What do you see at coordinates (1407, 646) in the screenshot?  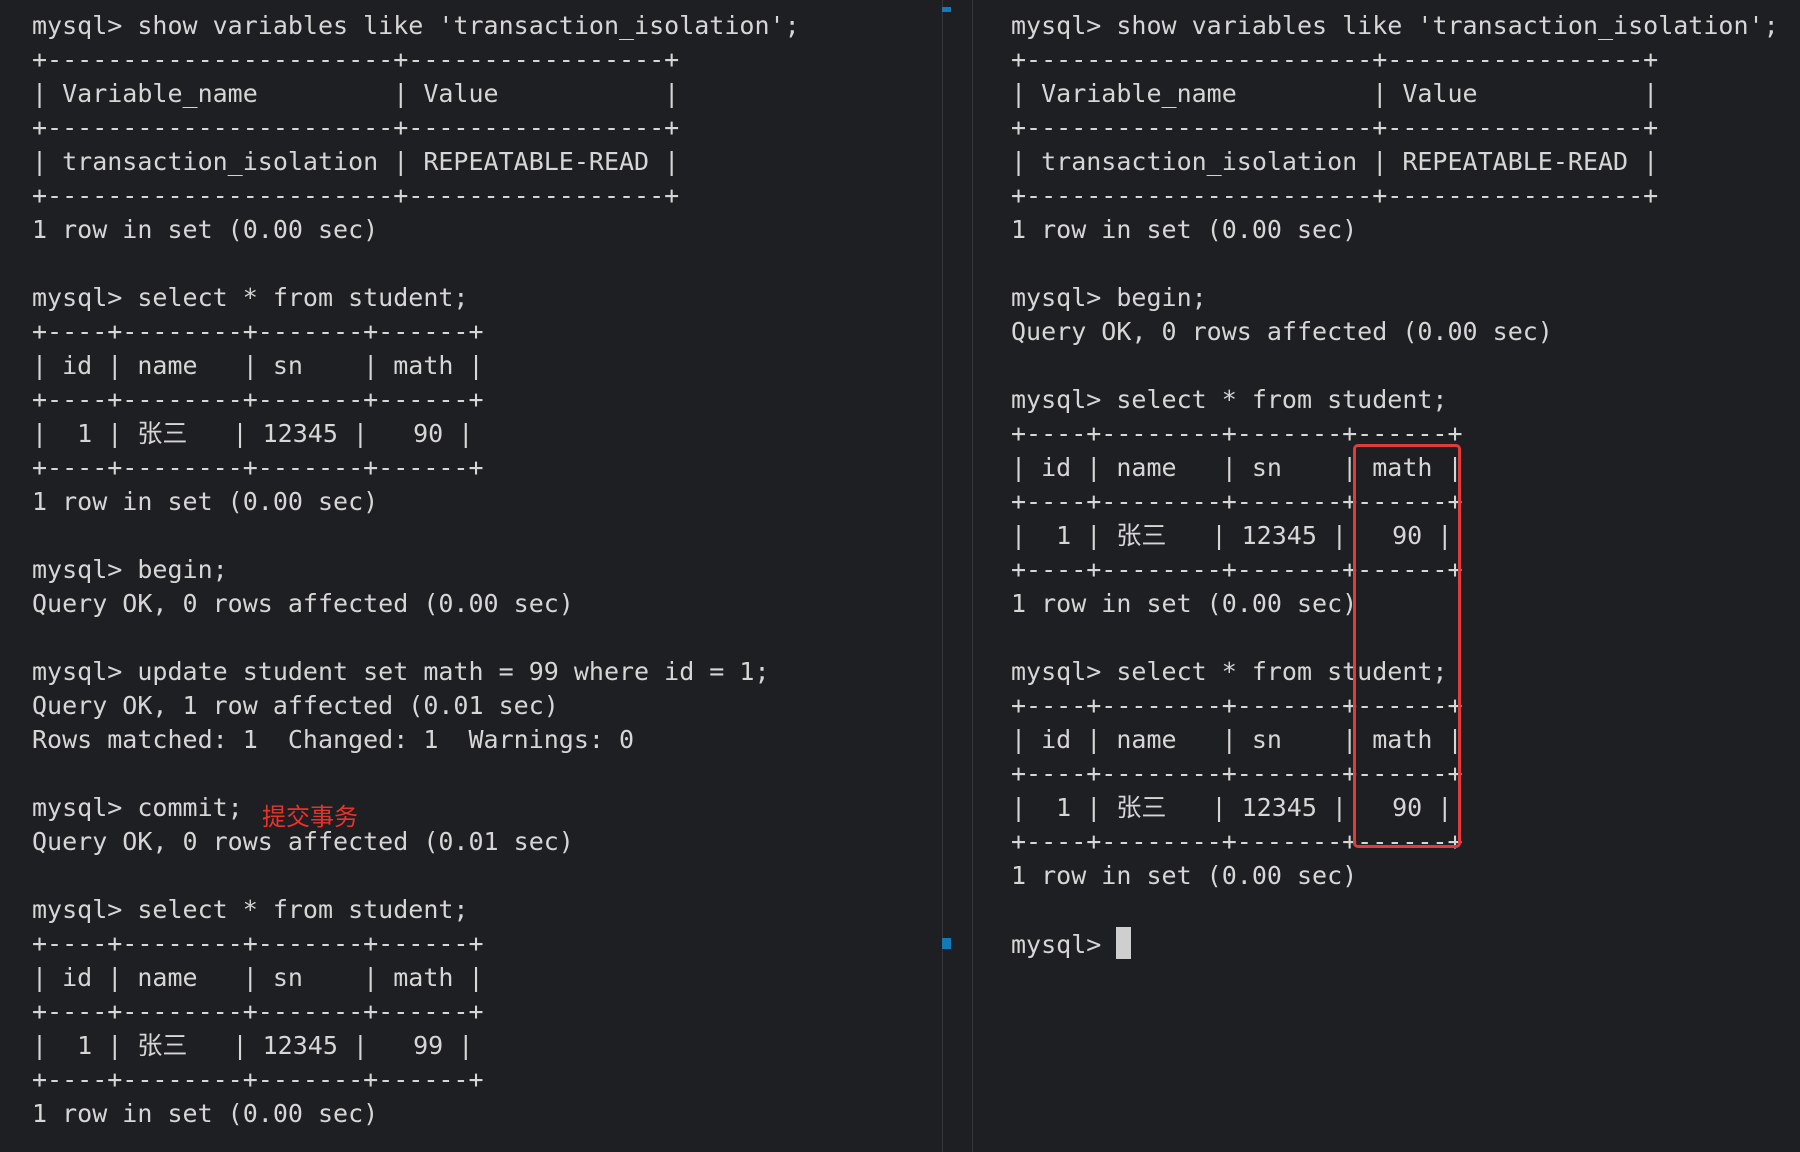 I see `math-column-highlight` at bounding box center [1407, 646].